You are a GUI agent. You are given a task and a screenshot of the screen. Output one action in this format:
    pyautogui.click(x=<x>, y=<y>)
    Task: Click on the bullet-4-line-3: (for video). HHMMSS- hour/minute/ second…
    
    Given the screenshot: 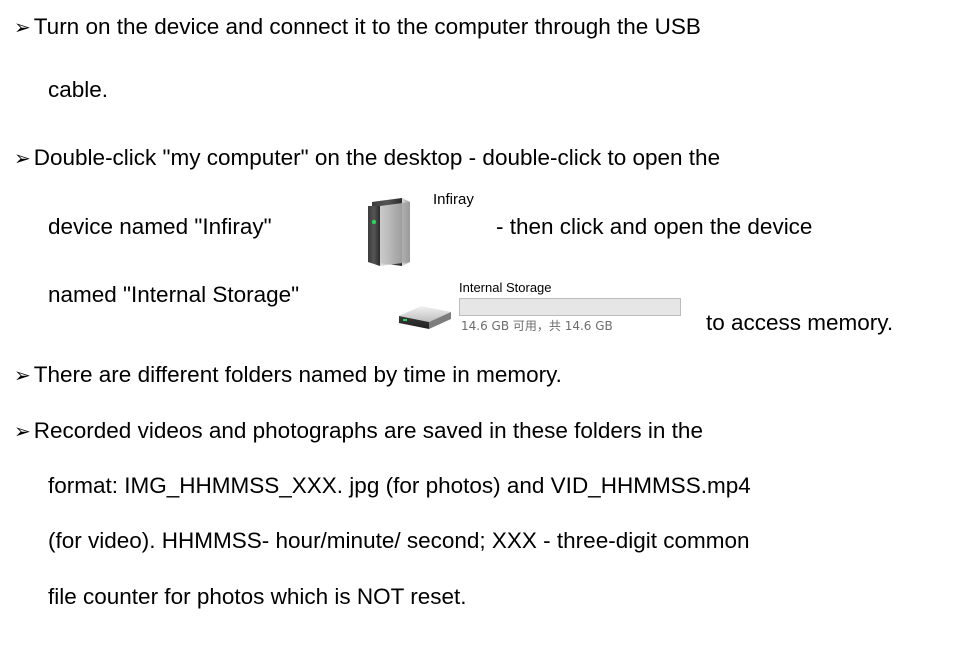 What is the action you would take?
    pyautogui.click(x=399, y=540)
    